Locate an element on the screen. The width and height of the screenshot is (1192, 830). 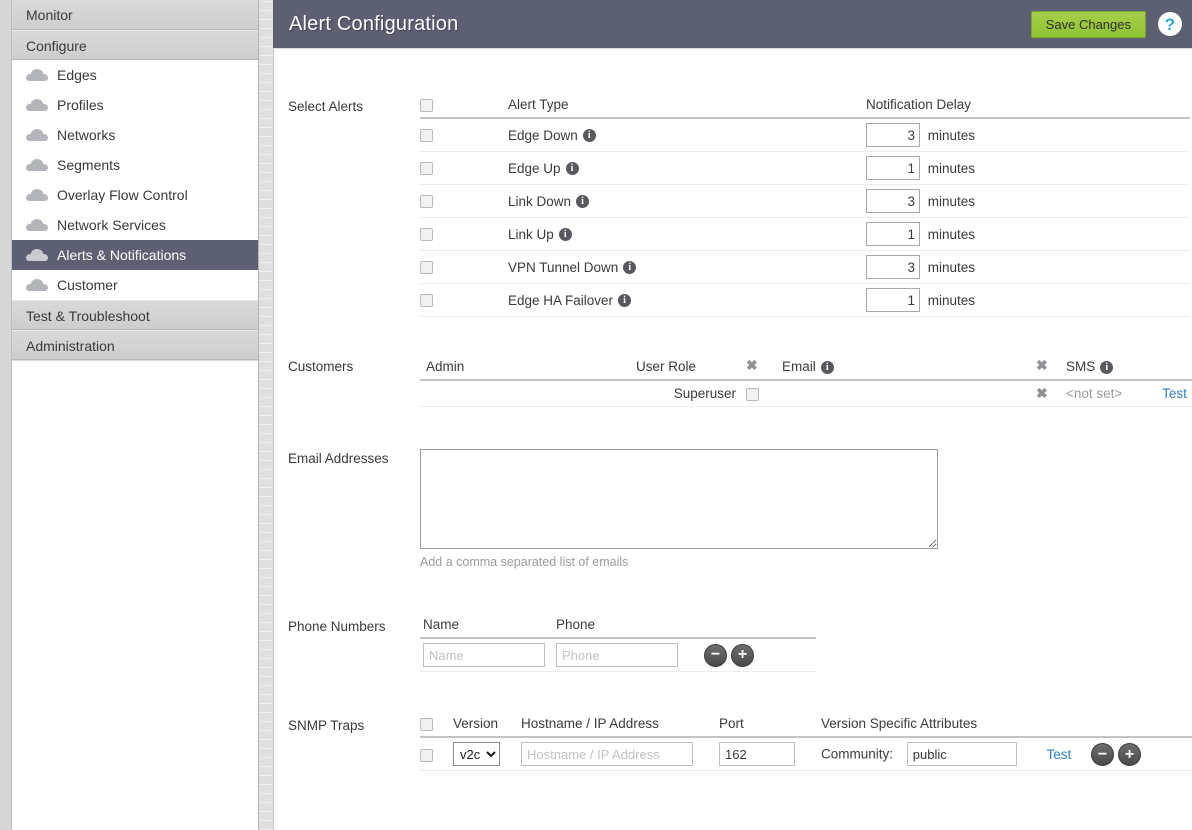
table-header-row: Alert Type Notification Delay is located at coordinates (805, 107).